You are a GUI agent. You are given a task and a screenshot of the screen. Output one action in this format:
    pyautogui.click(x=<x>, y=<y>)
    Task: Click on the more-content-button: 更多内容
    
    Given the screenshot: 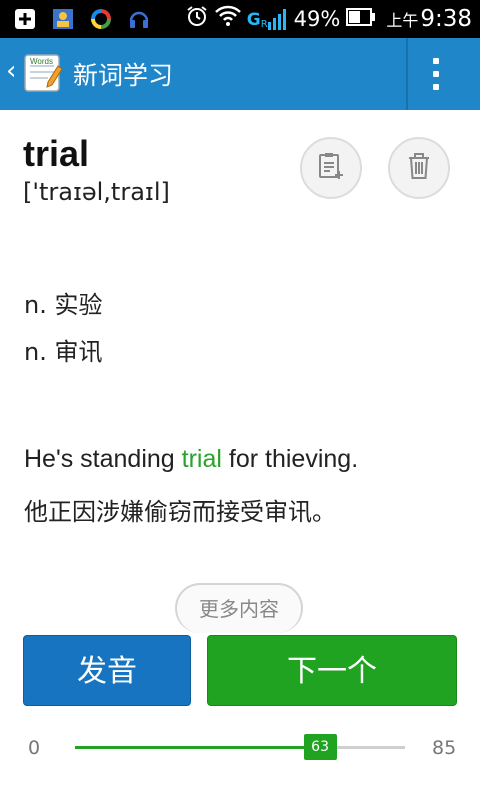 What is the action you would take?
    pyautogui.click(x=239, y=608)
    